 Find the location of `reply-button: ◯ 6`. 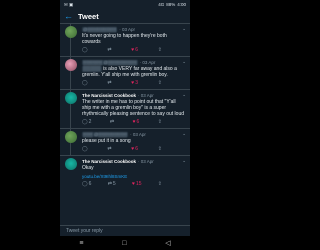

reply-button: ◯ 6 is located at coordinates (86, 184).